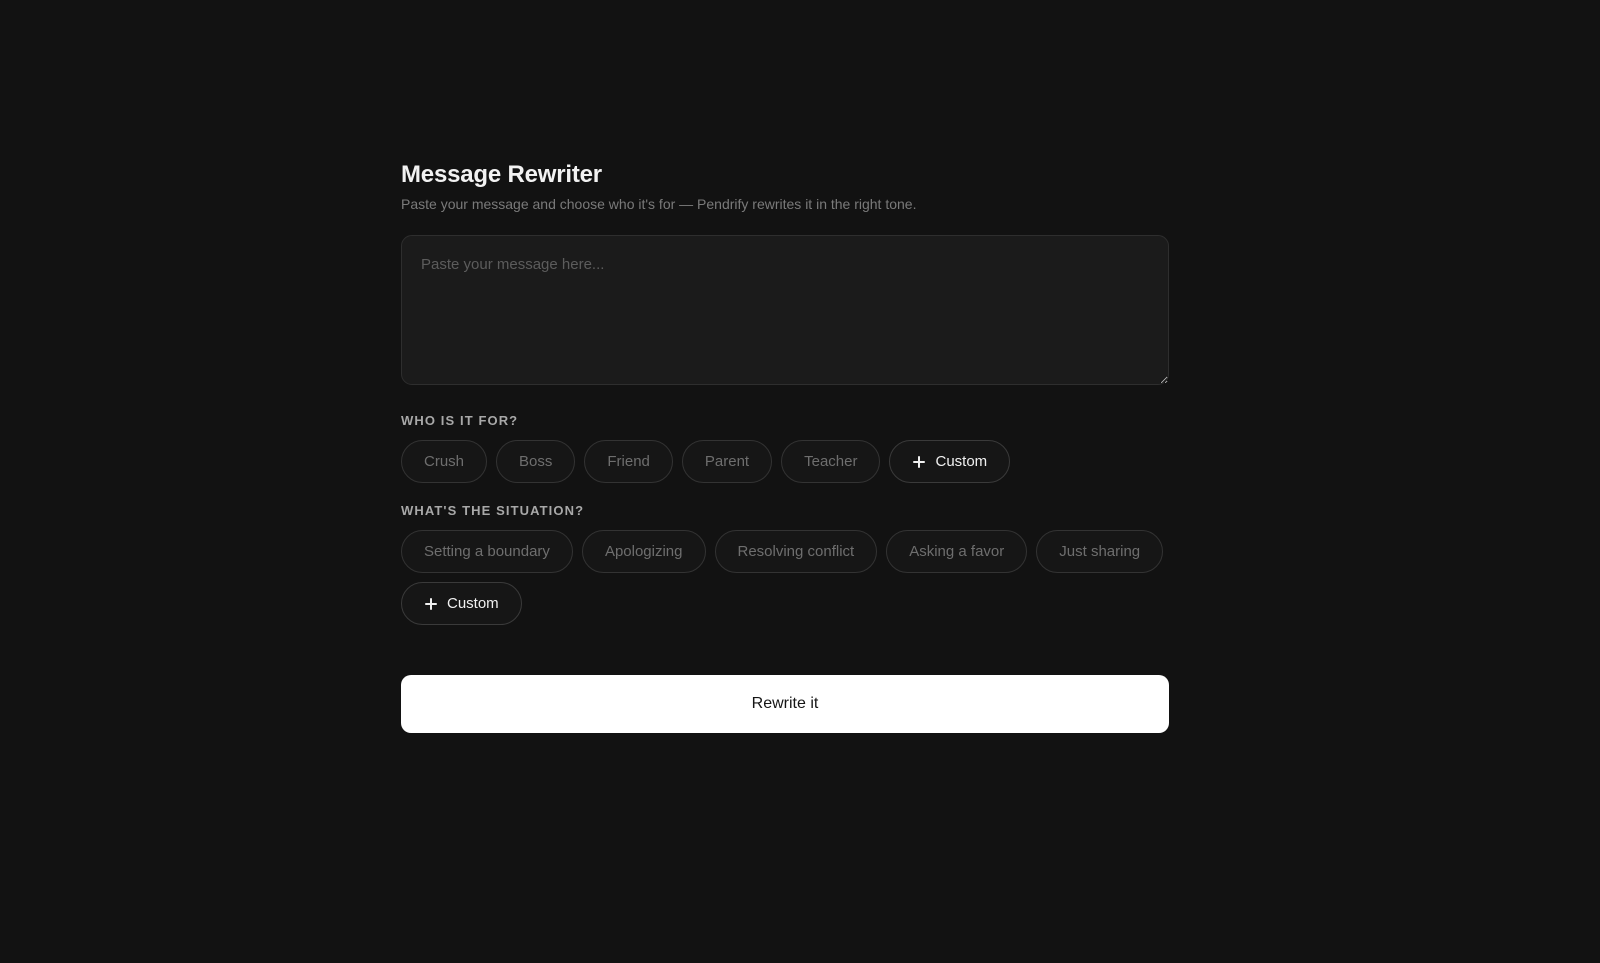 The image size is (1600, 963). What do you see at coordinates (487, 551) in the screenshot?
I see `situation-chip-setting-a-boundary: Setting a boundary` at bounding box center [487, 551].